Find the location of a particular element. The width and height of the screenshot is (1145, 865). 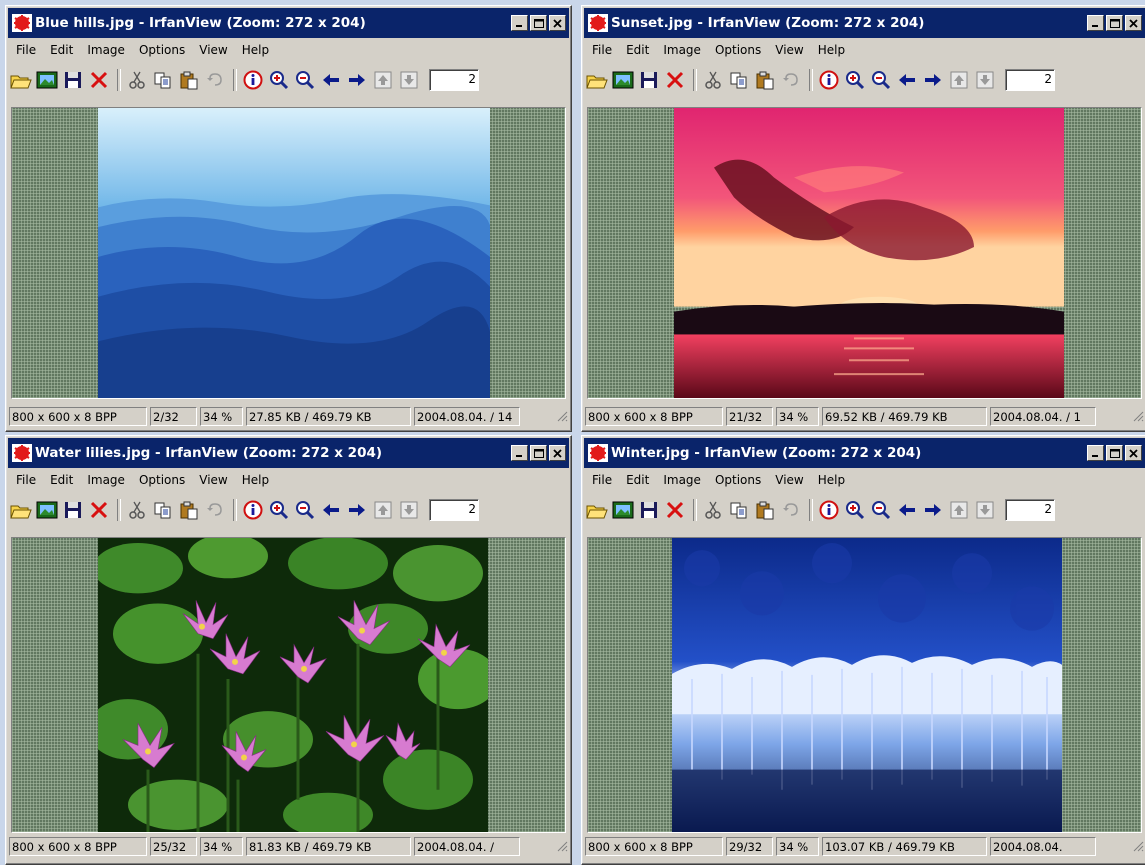

title-bar: Winter.jpg - IrfanView (Zoom: 272 x 204) is located at coordinates (864, 453).